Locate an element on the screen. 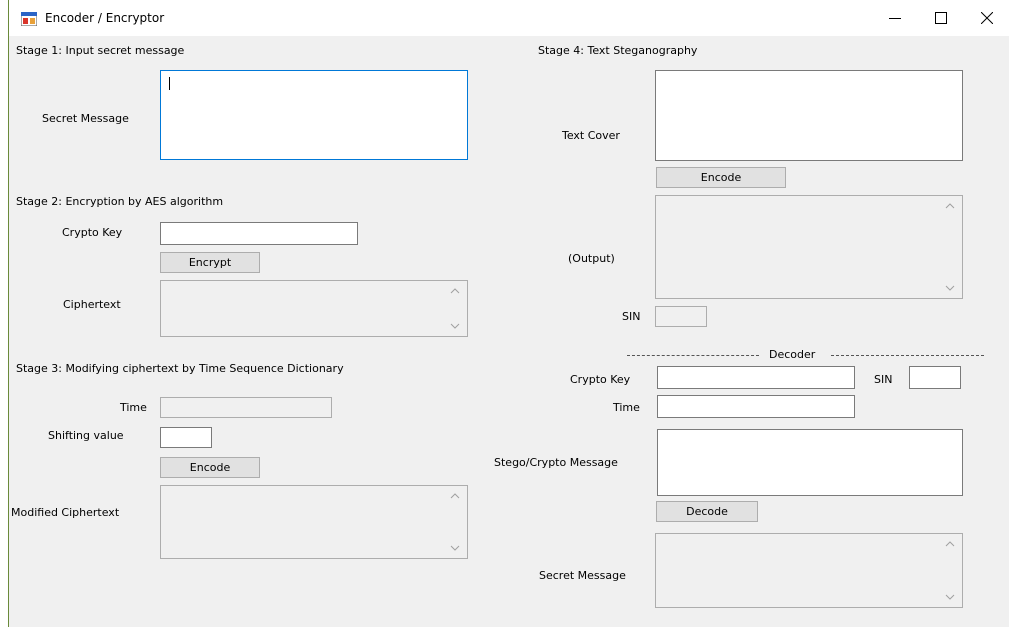 This screenshot has width=1009, height=627. decoder-heading: Decoder is located at coordinates (792, 355).